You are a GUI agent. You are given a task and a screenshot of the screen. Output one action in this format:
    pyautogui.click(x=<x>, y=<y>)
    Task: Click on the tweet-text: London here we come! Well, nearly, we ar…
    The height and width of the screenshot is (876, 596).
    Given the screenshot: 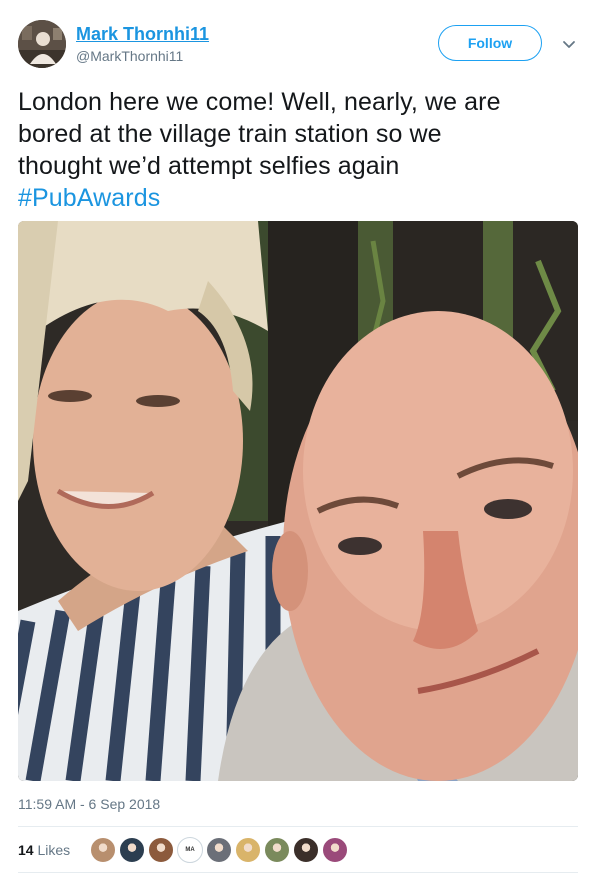 What is the action you would take?
    pyautogui.click(x=298, y=150)
    